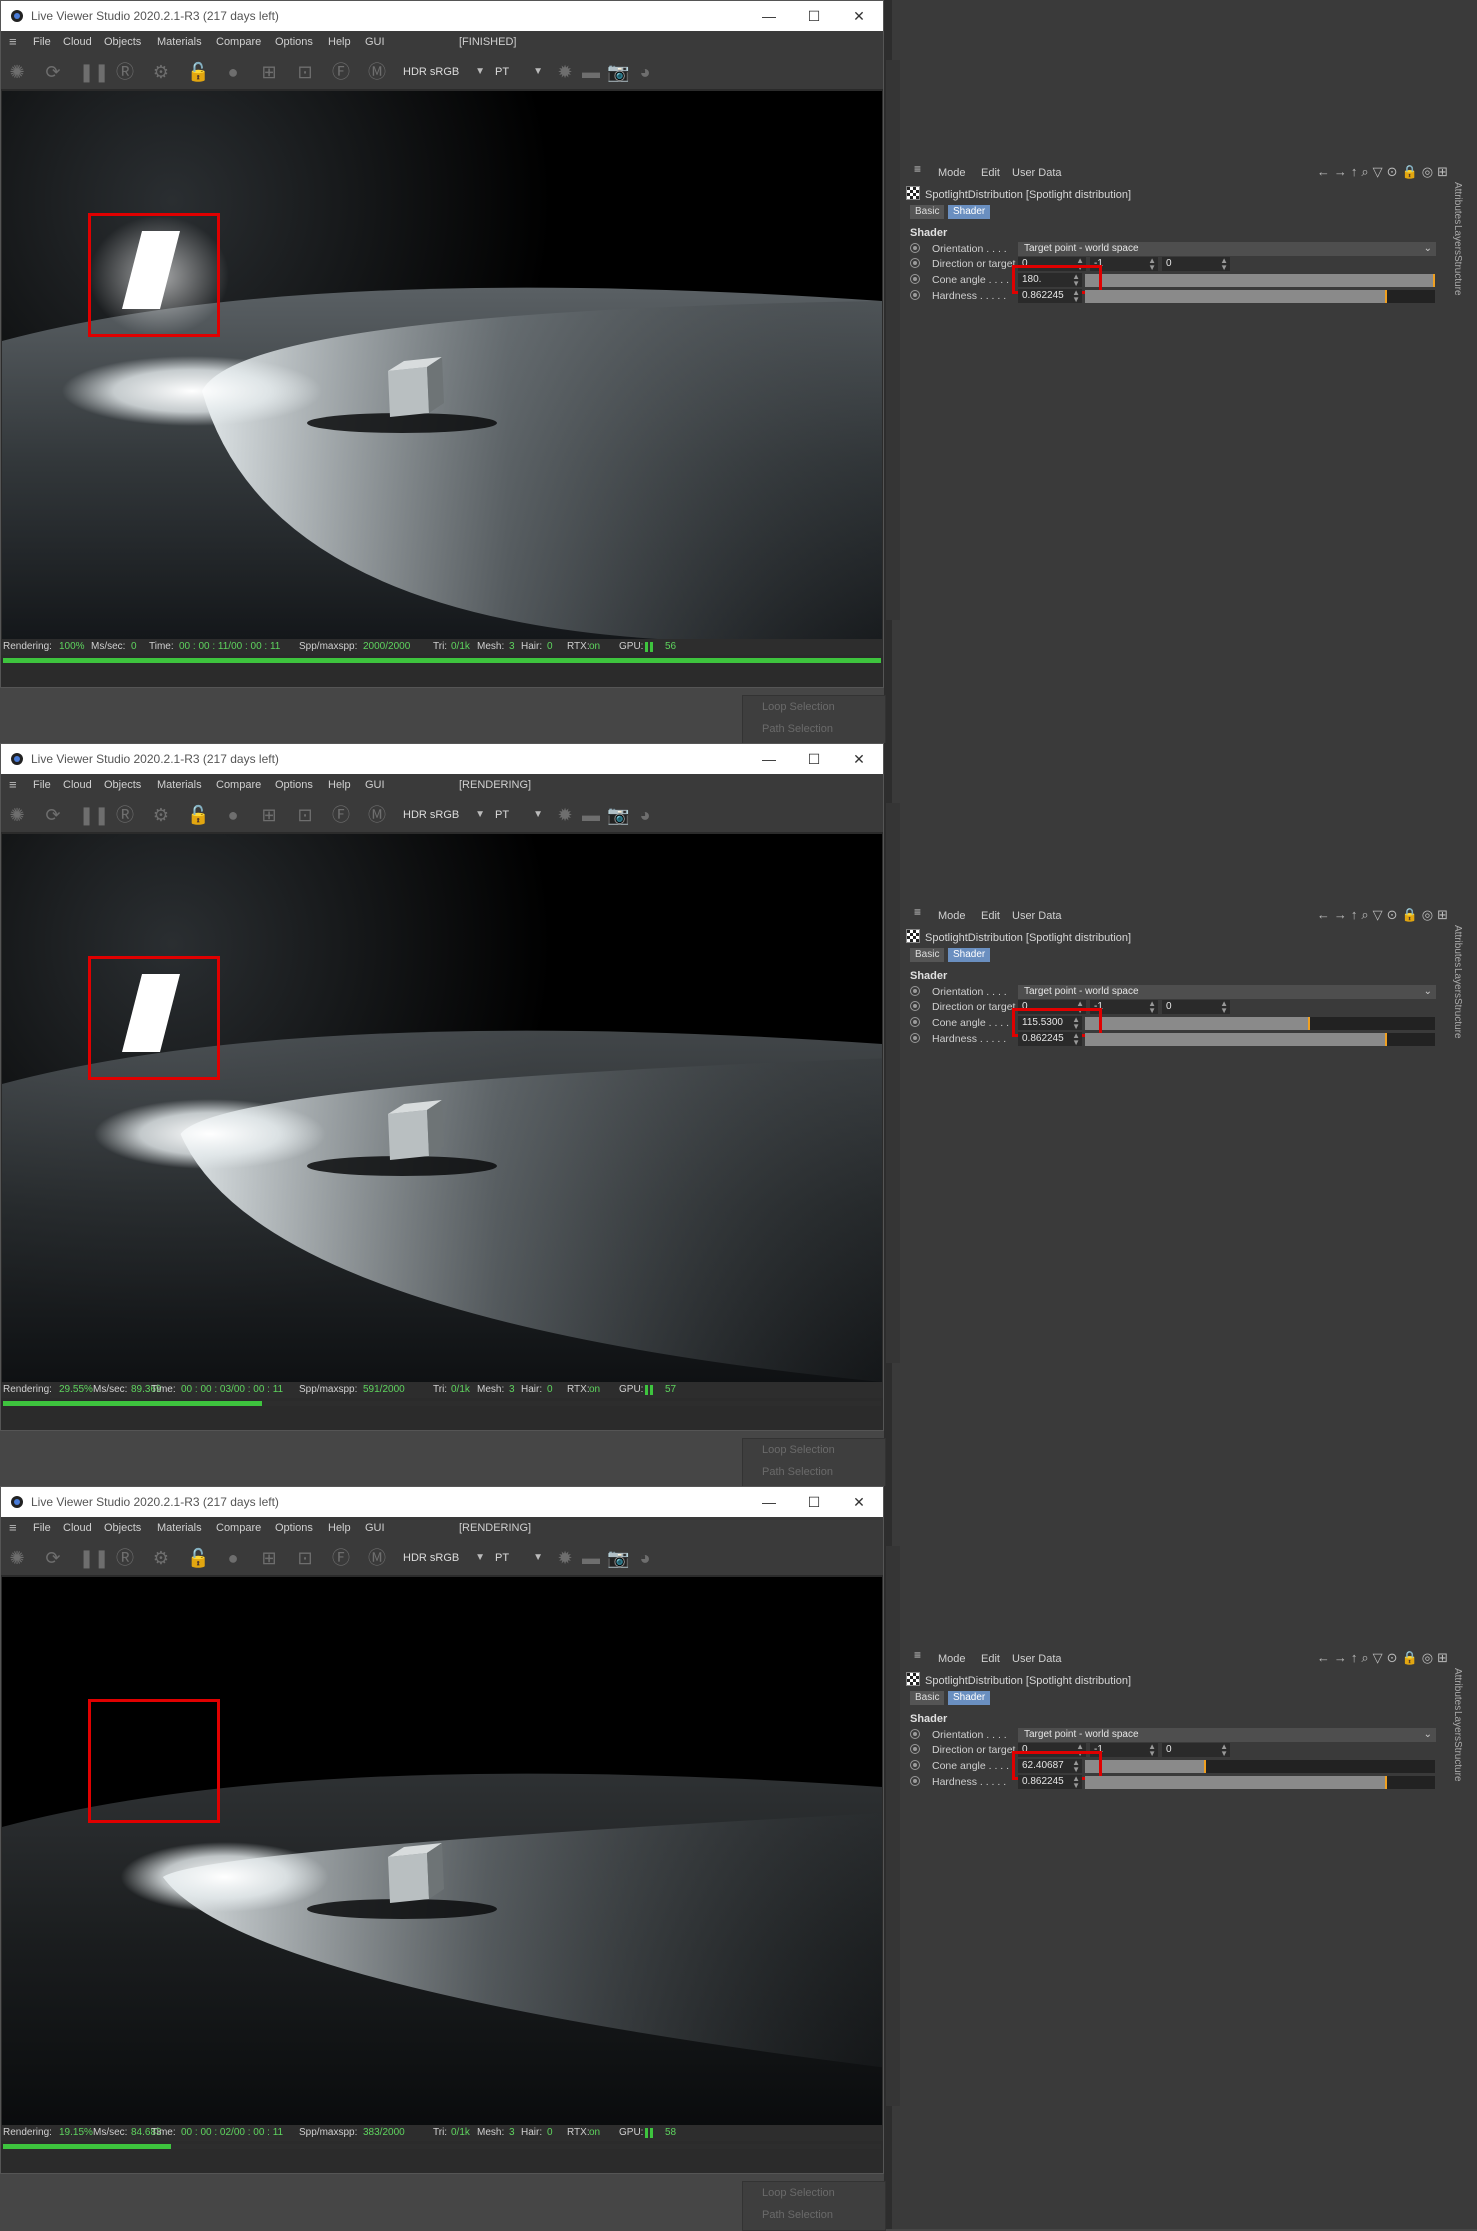 Image resolution: width=1477 pixels, height=2231 pixels. I want to click on settings-gear-icon: ⚙, so click(161, 72).